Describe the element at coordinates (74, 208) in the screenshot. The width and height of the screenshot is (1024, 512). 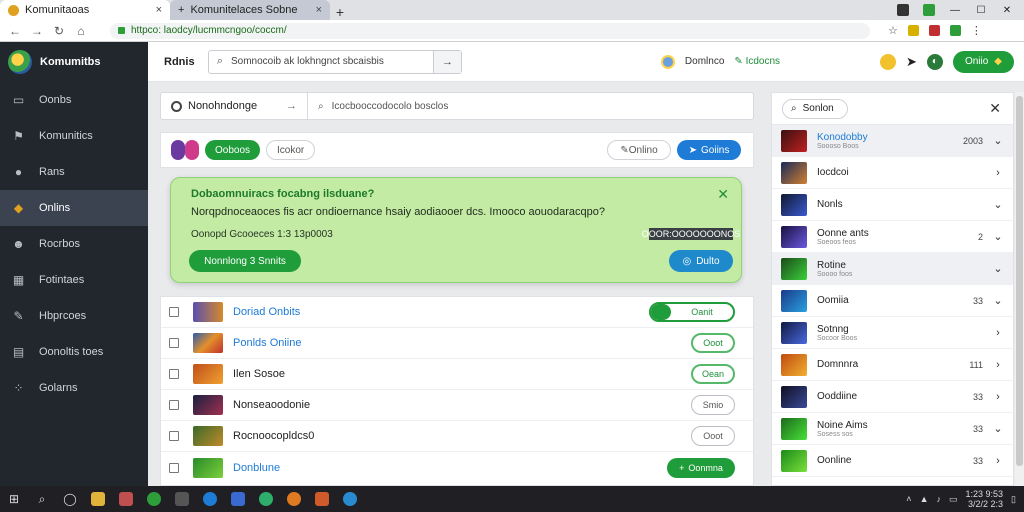
I see `sidebar-item-3: ◆ Onlins` at that location.